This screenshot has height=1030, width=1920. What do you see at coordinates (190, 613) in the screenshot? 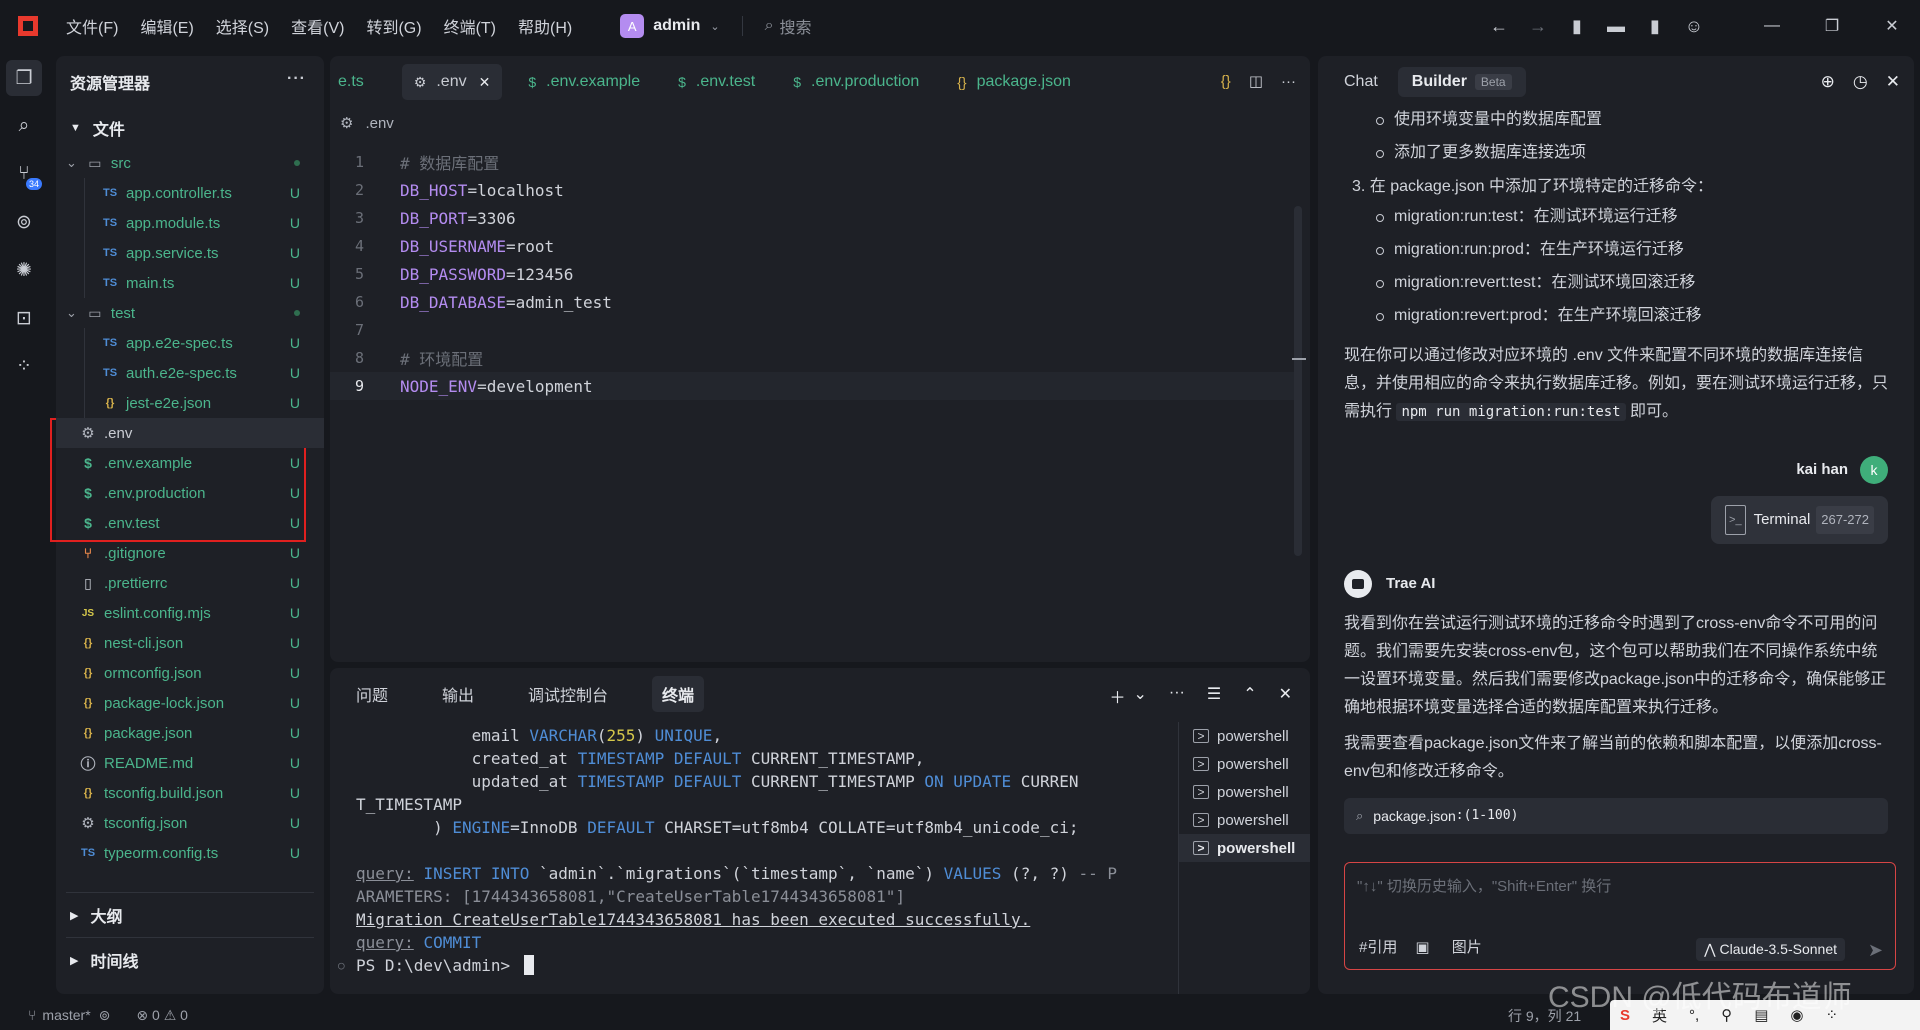
I see `file-row: JS eslint.config.mjs U` at bounding box center [190, 613].